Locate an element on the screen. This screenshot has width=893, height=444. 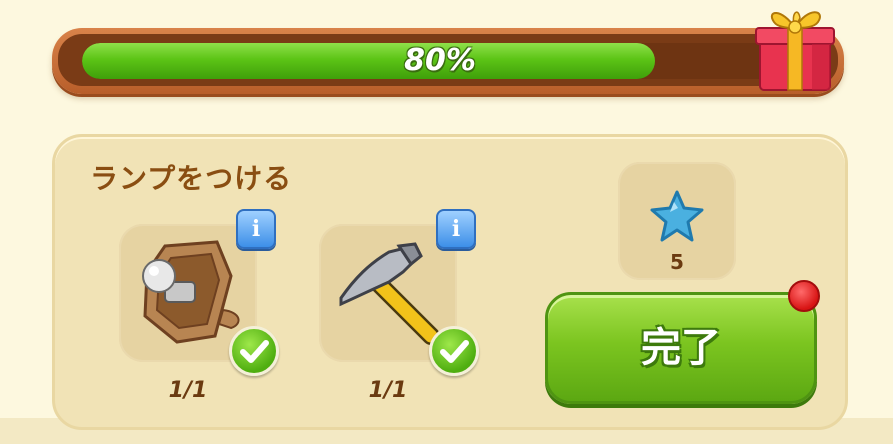
reward-amount: 5 is located at coordinates (677, 262).